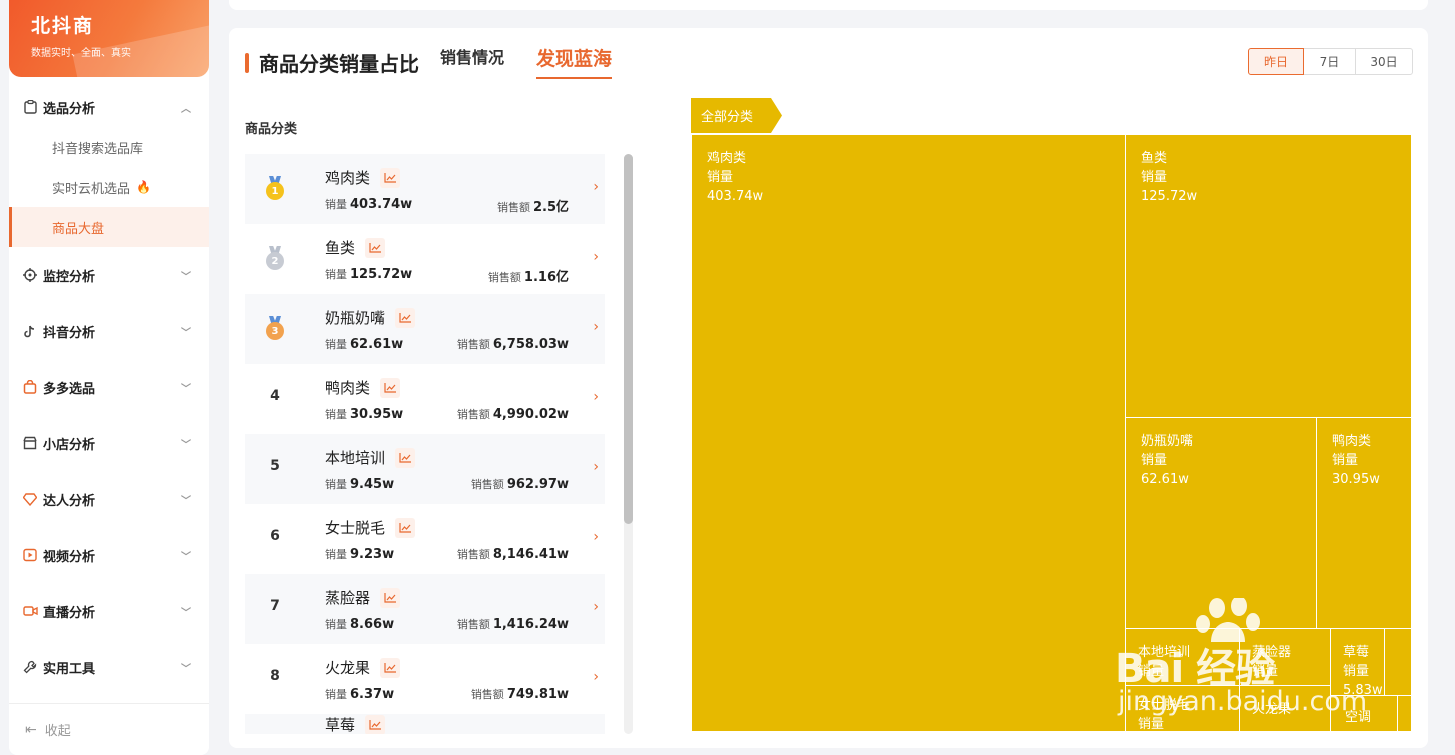 This screenshot has height=755, width=1455. I want to click on treemap-breadcrumb: 全部分类, so click(736, 115).